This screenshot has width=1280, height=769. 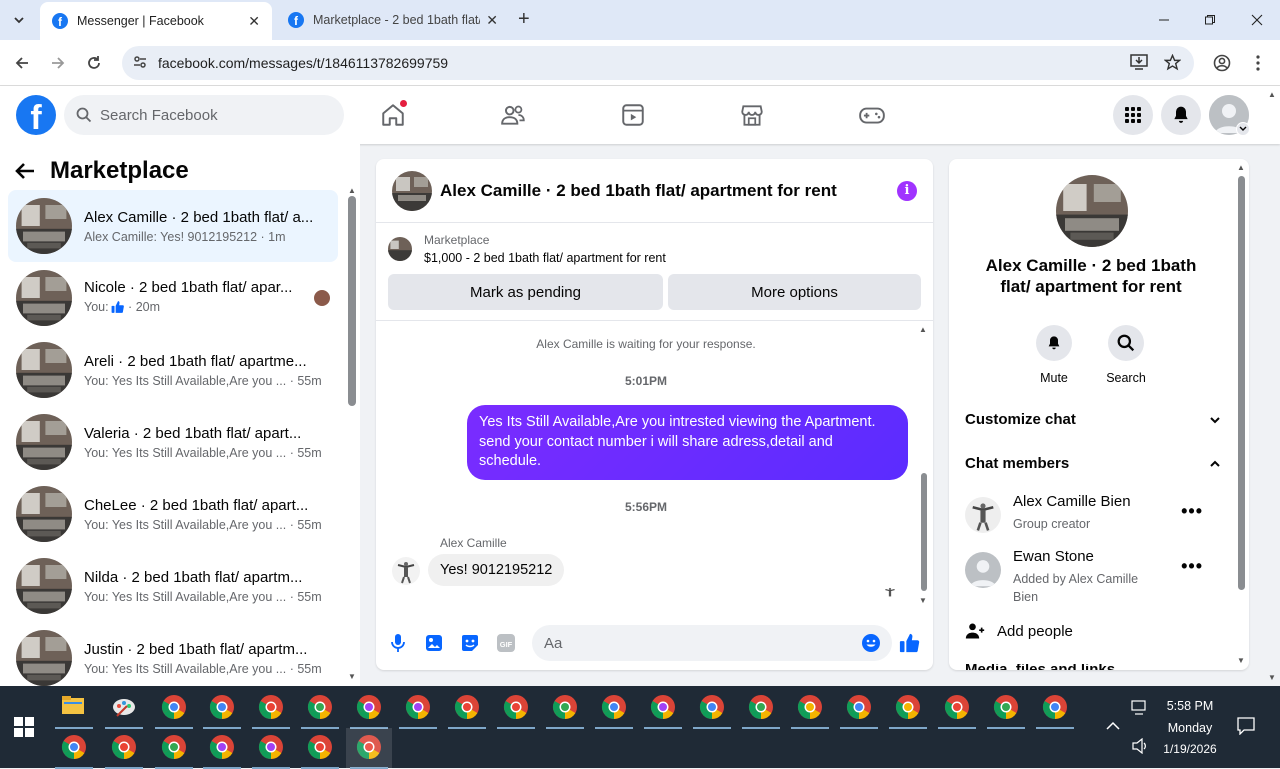 What do you see at coordinates (393, 20) in the screenshot?
I see `tab-marketplace: f Marketplace - 2 bed 1bath flat/ ✕` at bounding box center [393, 20].